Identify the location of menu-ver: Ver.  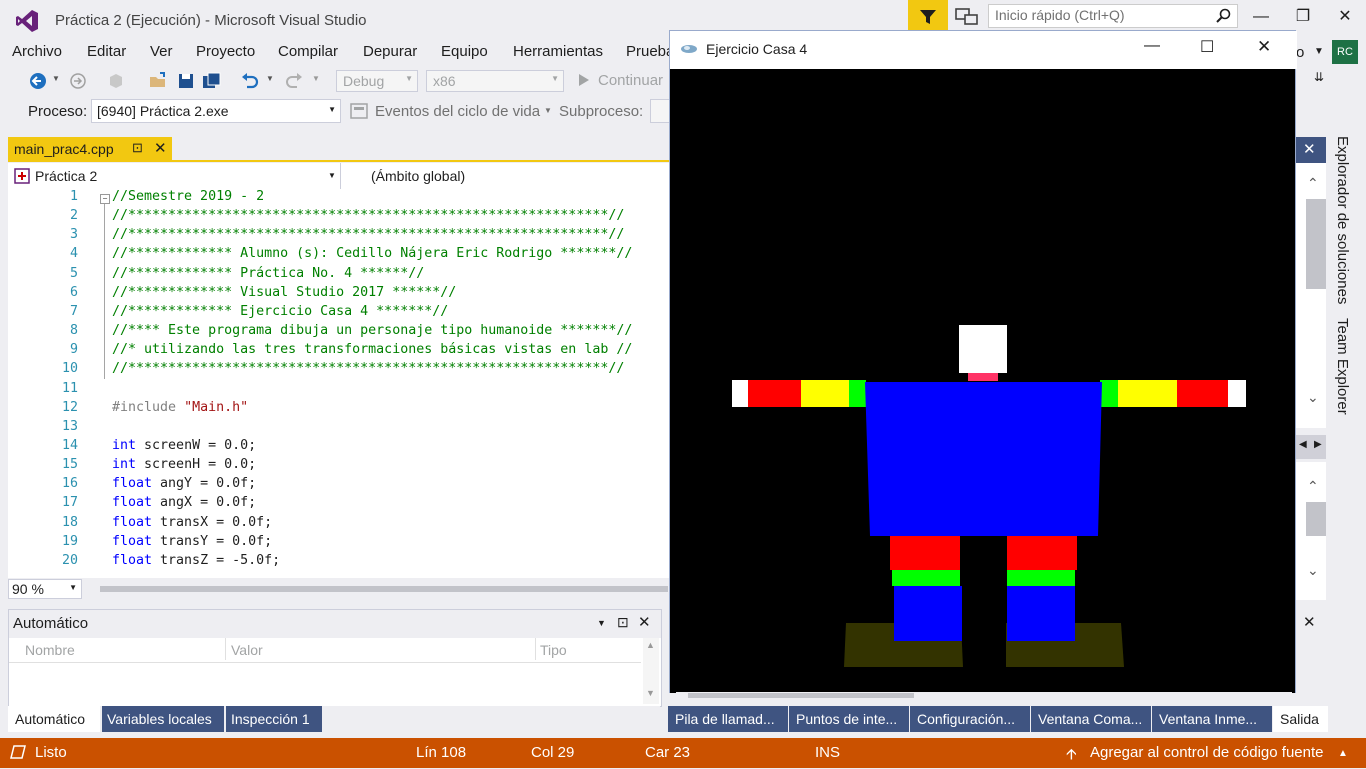
(161, 51).